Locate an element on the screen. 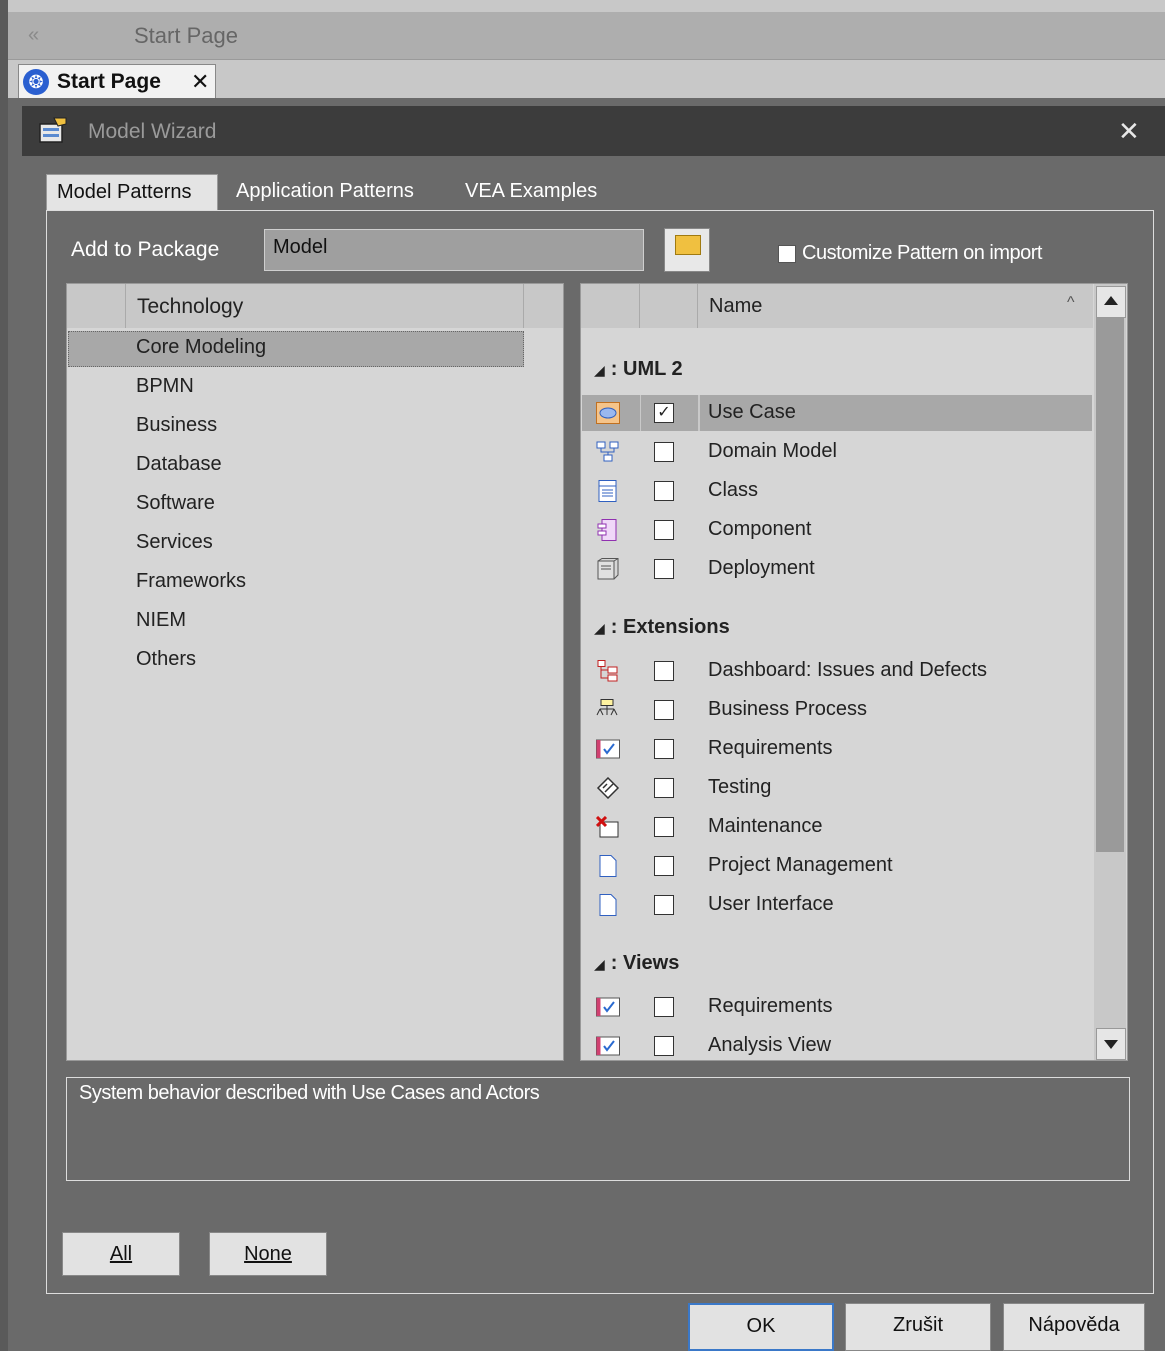 The height and width of the screenshot is (1351, 1165). customize-pattern-checkbox is located at coordinates (787, 254).